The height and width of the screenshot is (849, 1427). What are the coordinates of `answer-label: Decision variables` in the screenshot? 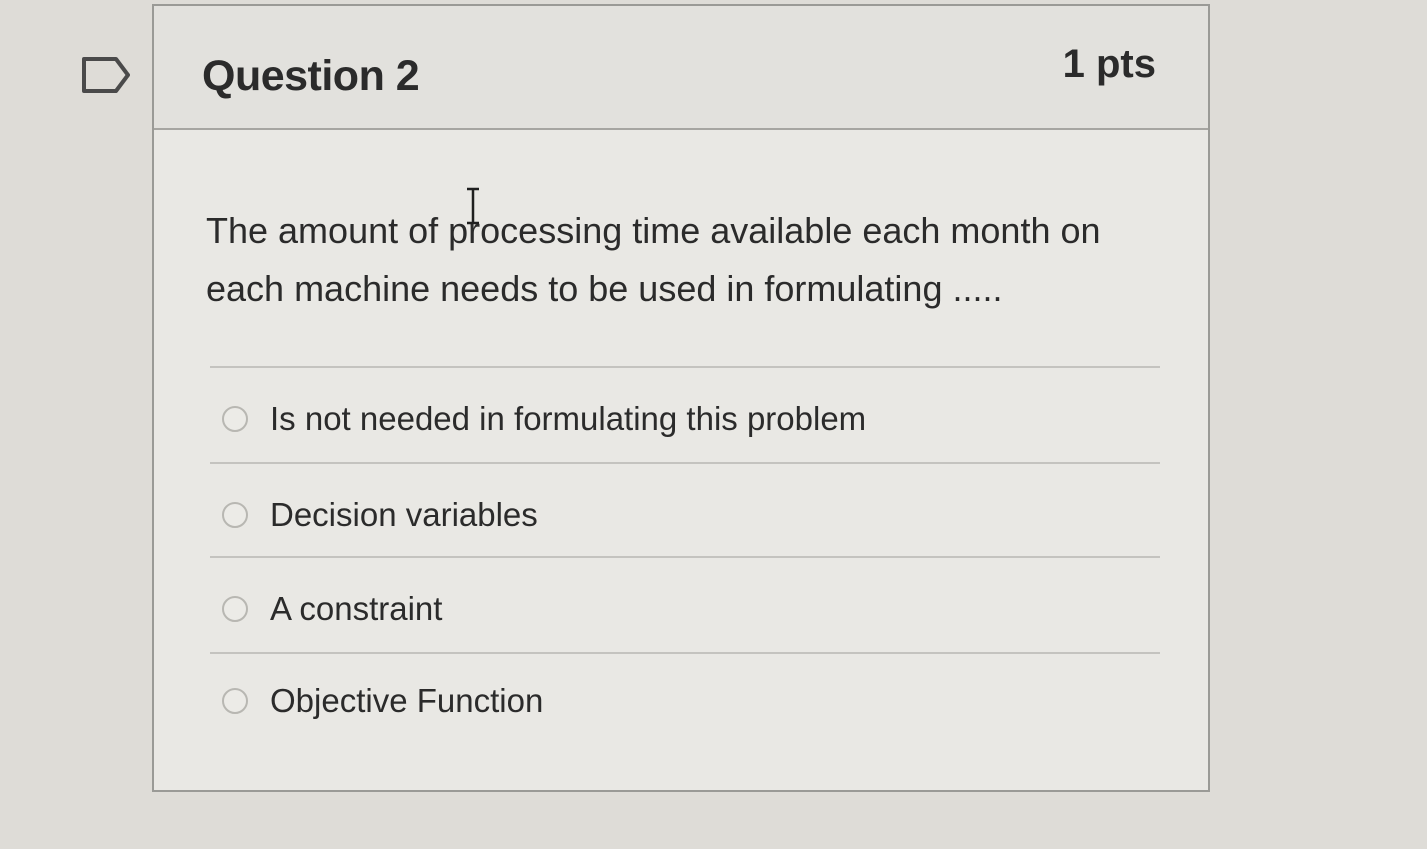 It's located at (404, 514).